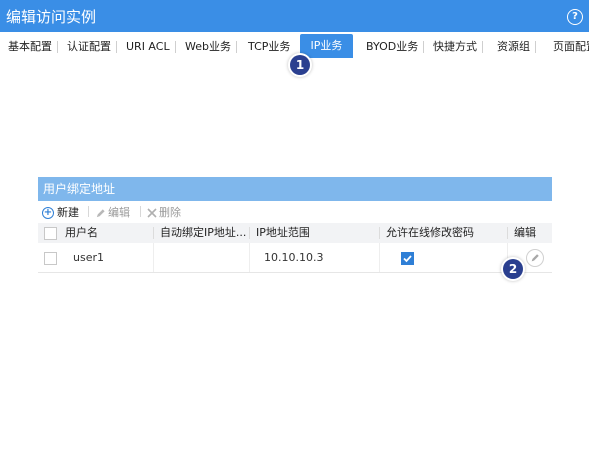 Image resolution: width=589 pixels, height=454 pixels. What do you see at coordinates (295, 211) in the screenshot?
I see `panel-toolbar: + 新建 编辑 删除` at bounding box center [295, 211].